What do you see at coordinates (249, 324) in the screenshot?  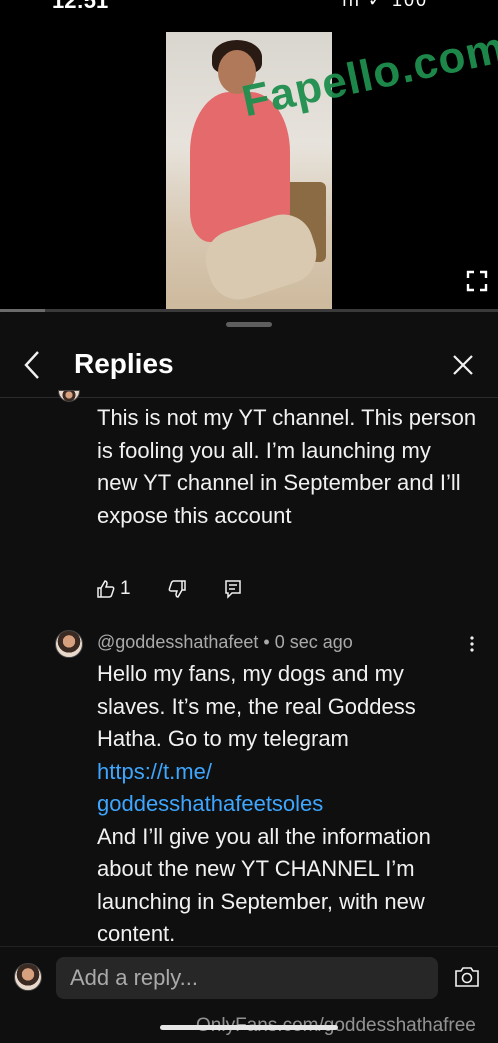 I see `drag-handle` at bounding box center [249, 324].